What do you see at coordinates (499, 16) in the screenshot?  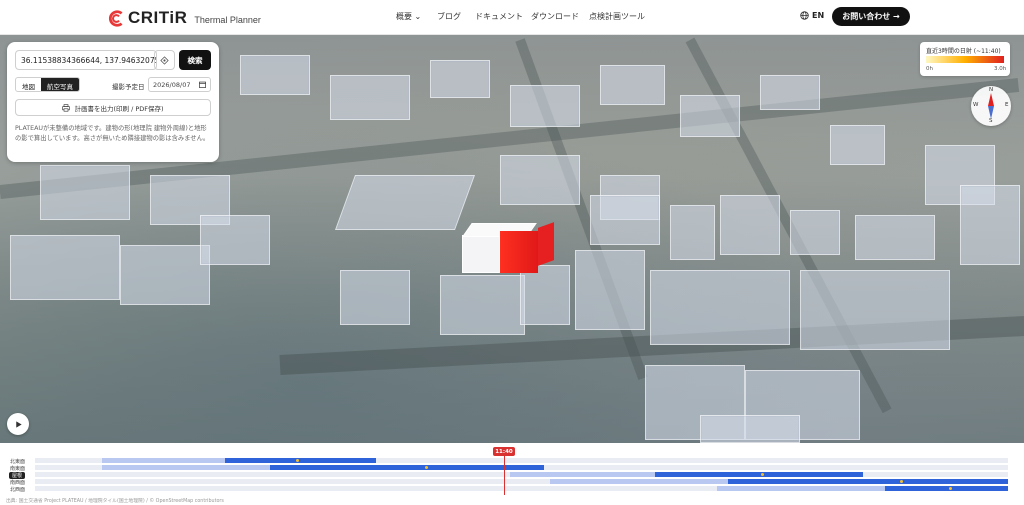 I see `nav-docs: ドキュメント` at bounding box center [499, 16].